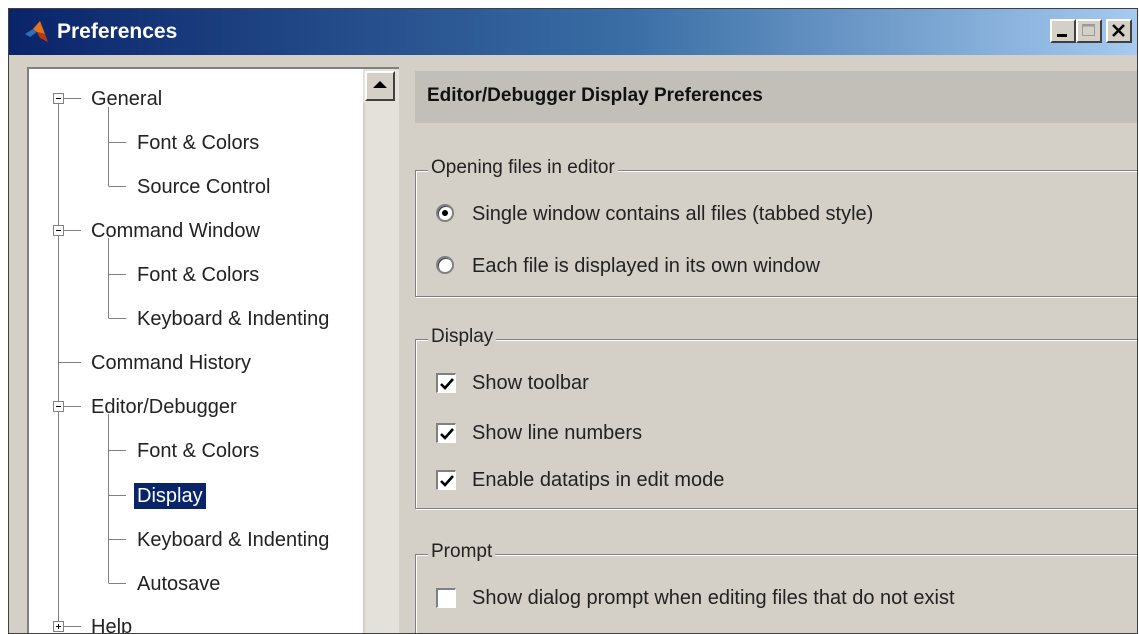  I want to click on close-icon, so click(1118, 30).